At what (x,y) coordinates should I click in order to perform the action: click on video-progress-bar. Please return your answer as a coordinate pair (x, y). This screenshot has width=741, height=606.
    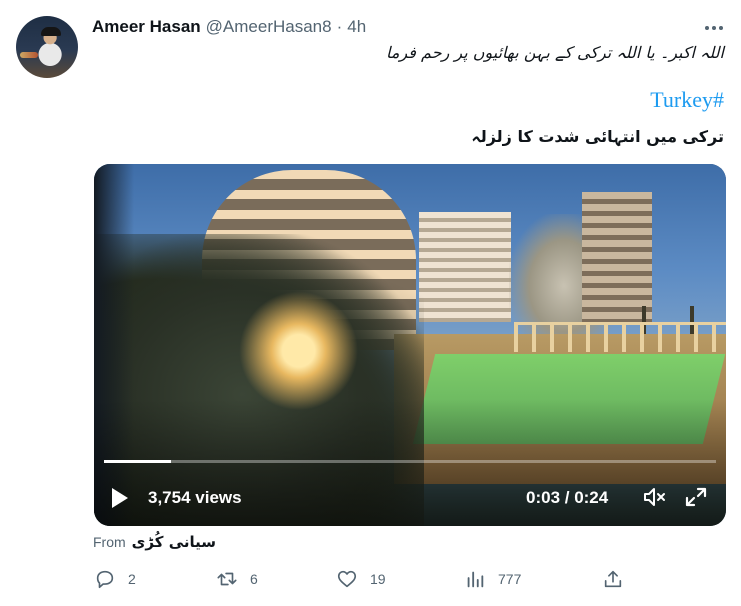
    Looking at the image, I should click on (410, 461).